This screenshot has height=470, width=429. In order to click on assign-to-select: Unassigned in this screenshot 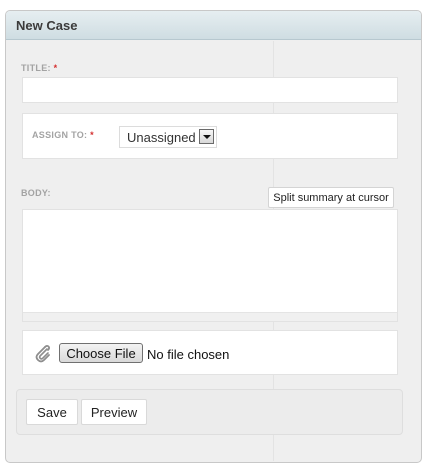, I will do `click(168, 137)`.